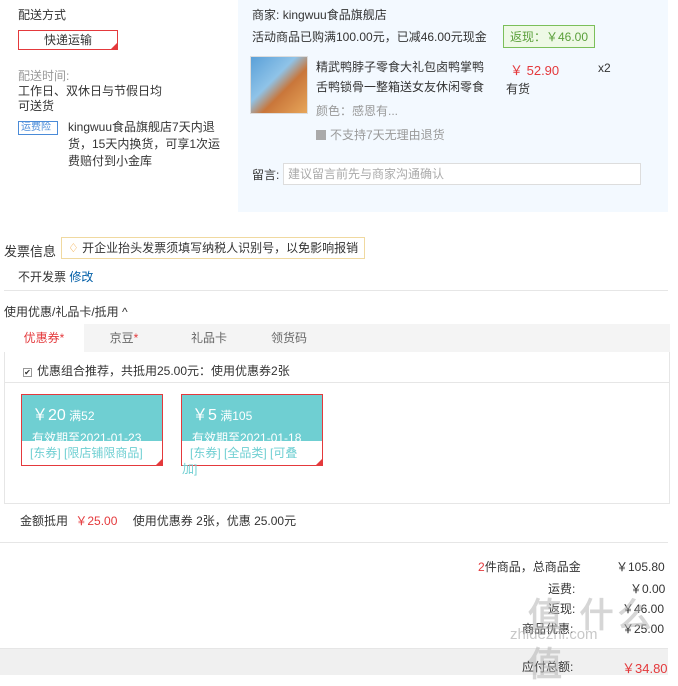 The image size is (678, 686). I want to click on coupon-header: ￥20 满52 有效期至2021-01-23, so click(92, 420).